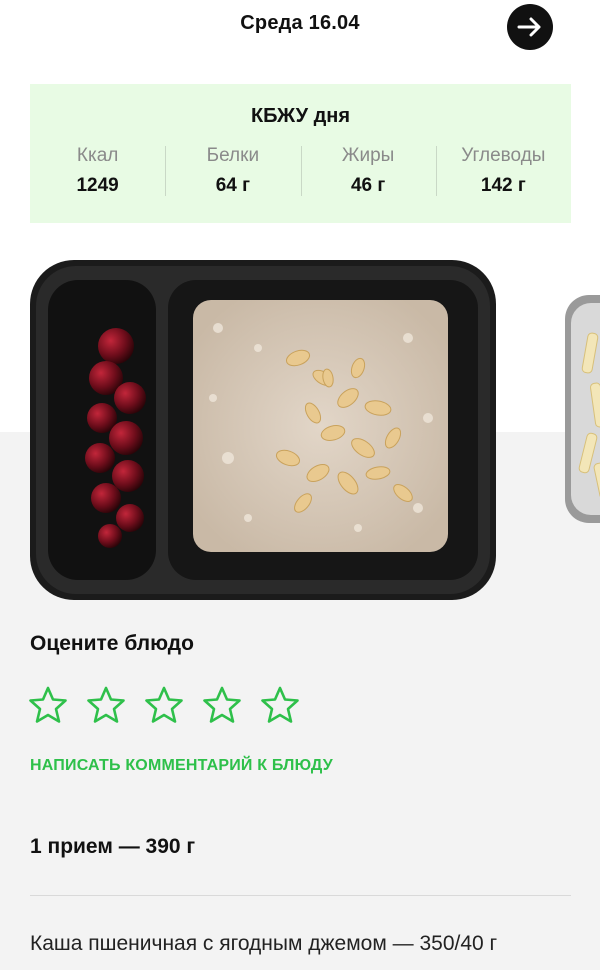 This screenshot has height=970, width=600. What do you see at coordinates (97, 172) in the screenshot?
I see `nutrition-kcal: Ккал 1249` at bounding box center [97, 172].